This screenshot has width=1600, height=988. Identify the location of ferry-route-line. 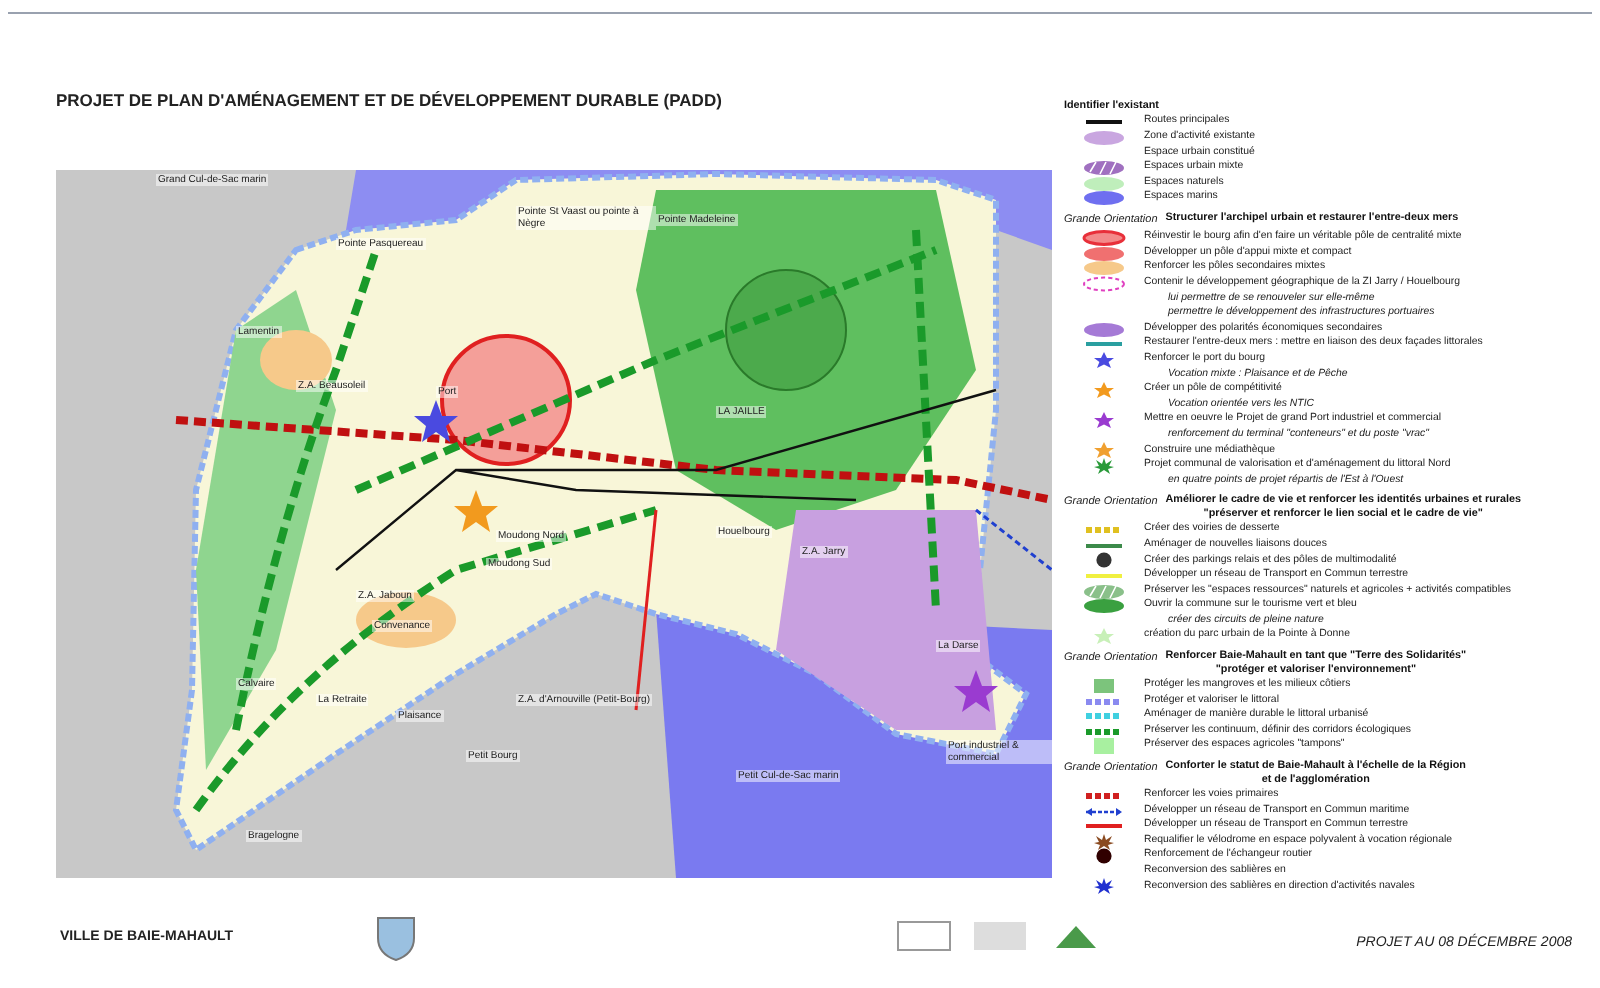
(1013, 539).